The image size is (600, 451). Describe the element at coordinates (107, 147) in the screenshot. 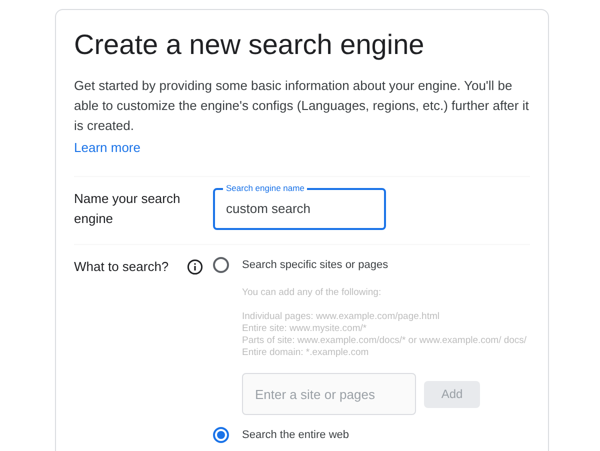

I see `learn-more-link: Learn more` at that location.